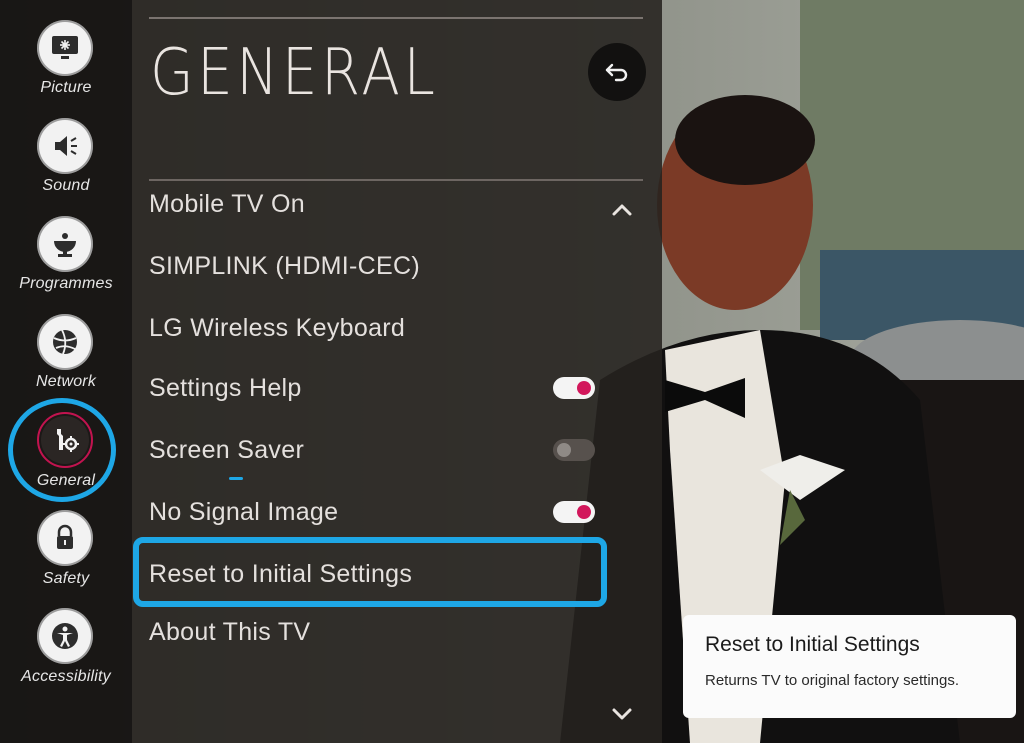 This screenshot has width=1024, height=743. Describe the element at coordinates (622, 210) in the screenshot. I see `chevron-up-icon` at that location.